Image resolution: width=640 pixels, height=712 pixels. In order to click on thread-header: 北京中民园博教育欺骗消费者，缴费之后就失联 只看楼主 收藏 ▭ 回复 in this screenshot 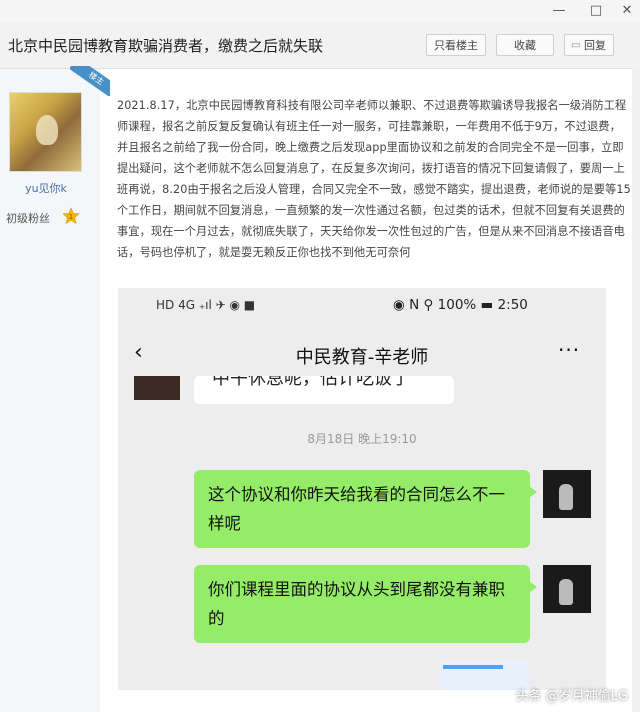, I will do `click(320, 45)`.